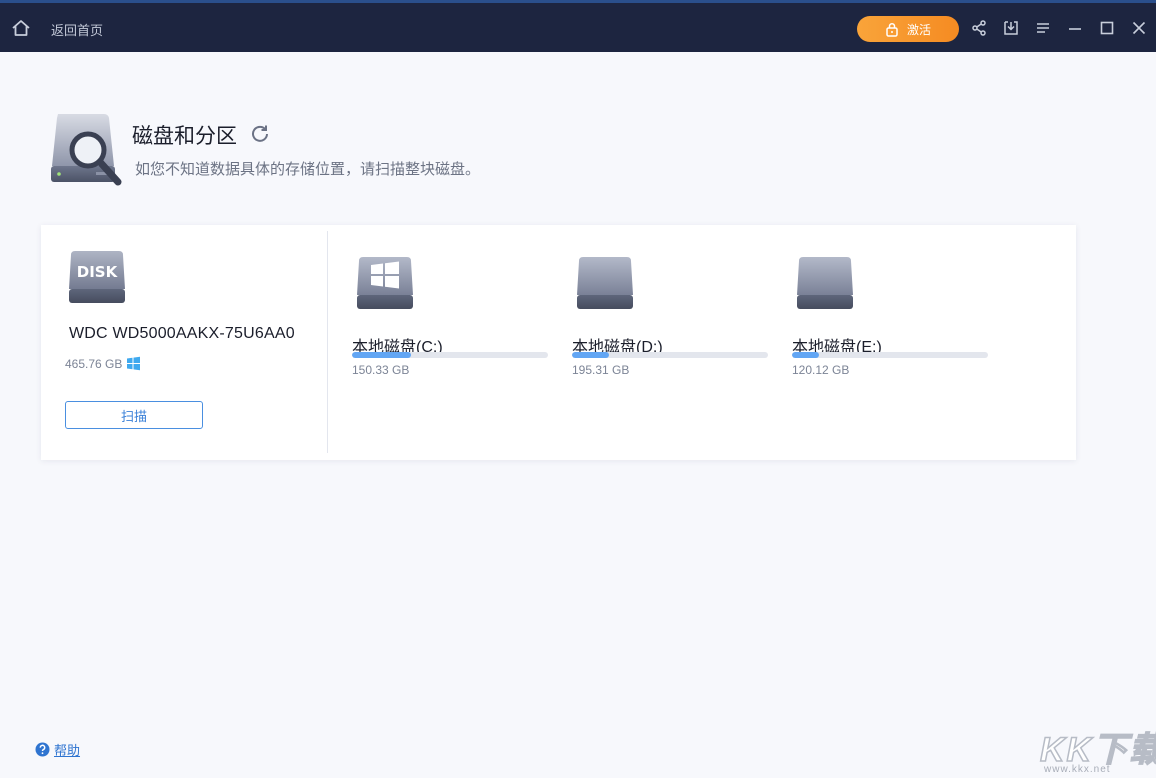 This screenshot has width=1156, height=778. Describe the element at coordinates (98, 272) in the screenshot. I see `disk-icon-label: DISK` at that location.